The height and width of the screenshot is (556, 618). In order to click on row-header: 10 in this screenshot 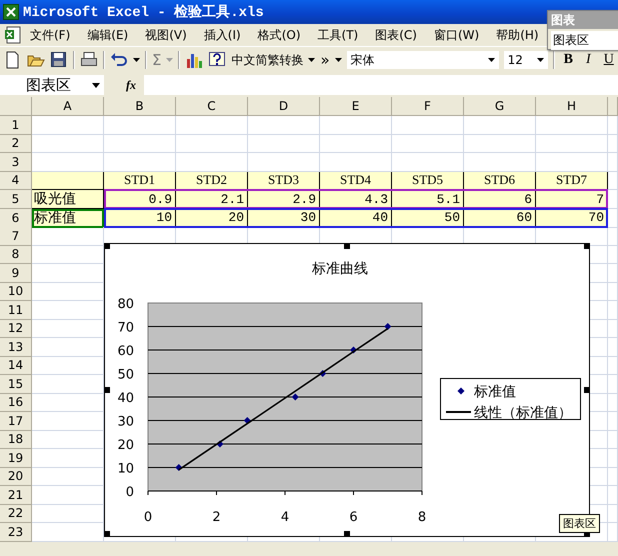, I will do `click(16, 291)`.